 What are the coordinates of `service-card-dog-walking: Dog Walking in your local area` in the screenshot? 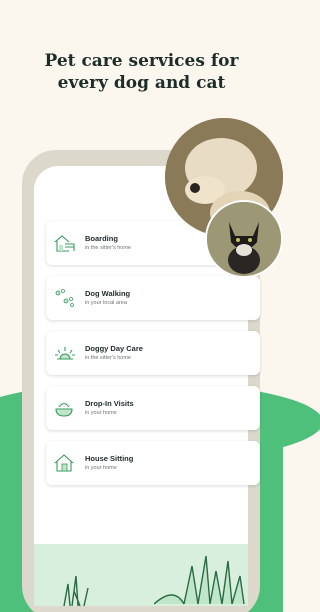 It's located at (153, 298).